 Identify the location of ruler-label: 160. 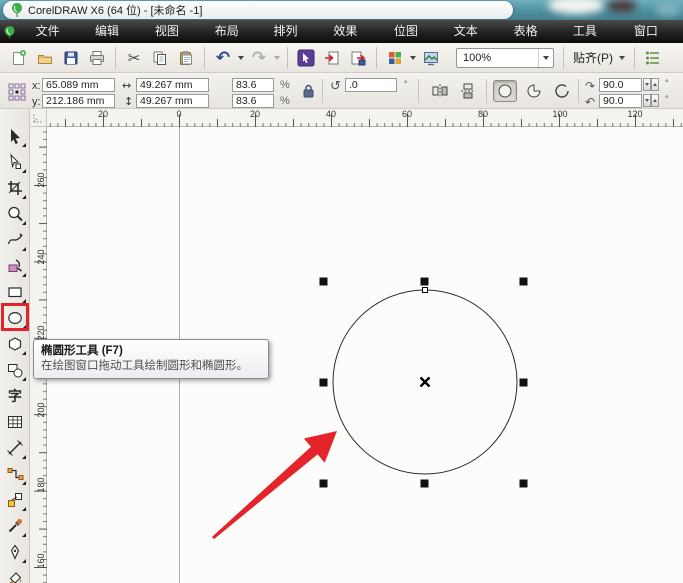
(41, 561).